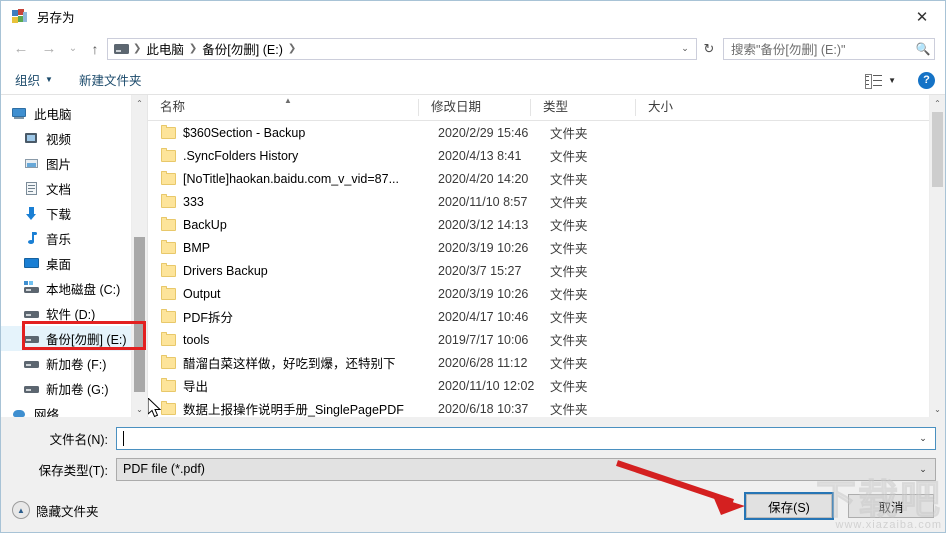  Describe the element at coordinates (546, 339) in the screenshot. I see `table-row: tools 2019/7/17 10:06 文件夹` at that location.